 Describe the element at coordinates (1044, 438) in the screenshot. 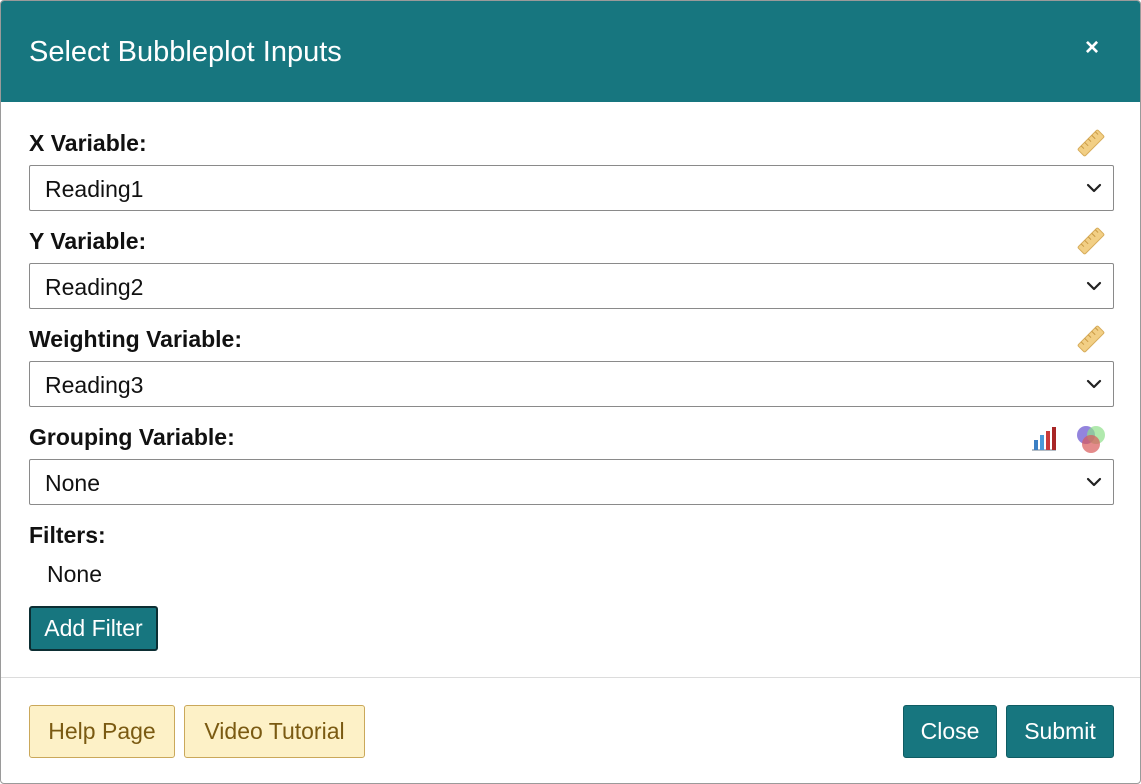

I see `bar-chart-icon` at that location.